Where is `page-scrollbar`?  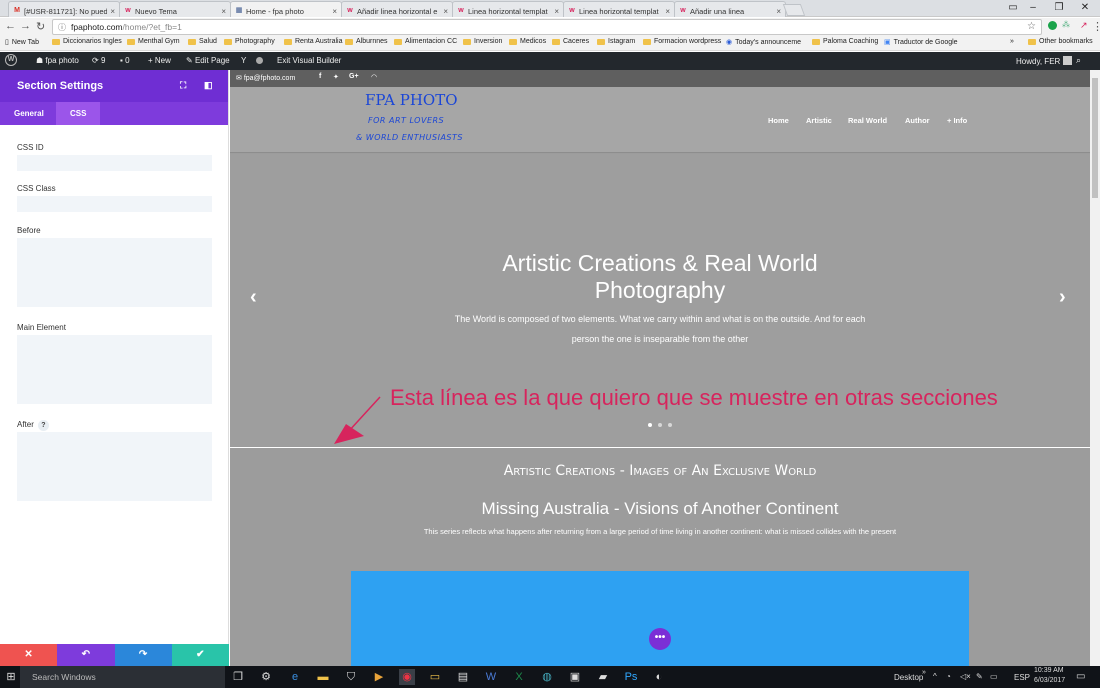 page-scrollbar is located at coordinates (1095, 368).